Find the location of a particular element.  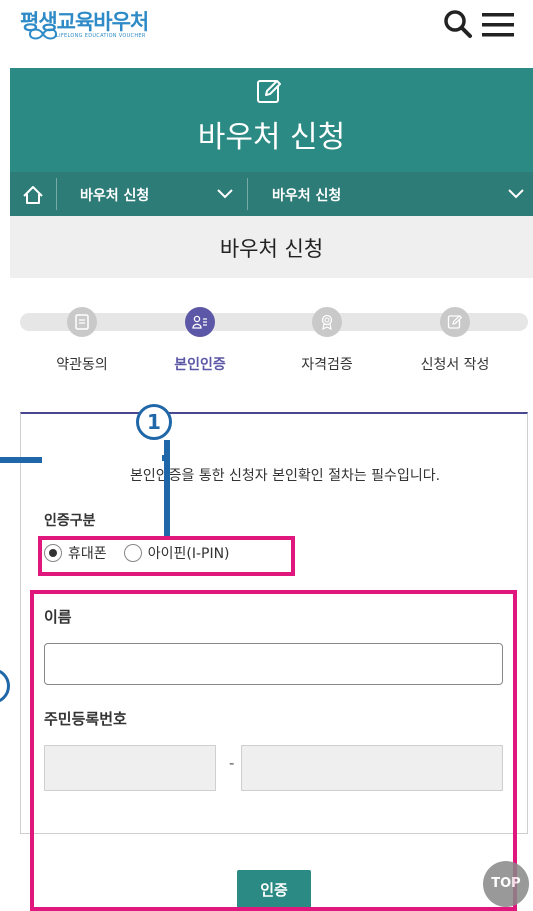

step-4-label: 신청서 작성 is located at coordinates (455, 365).